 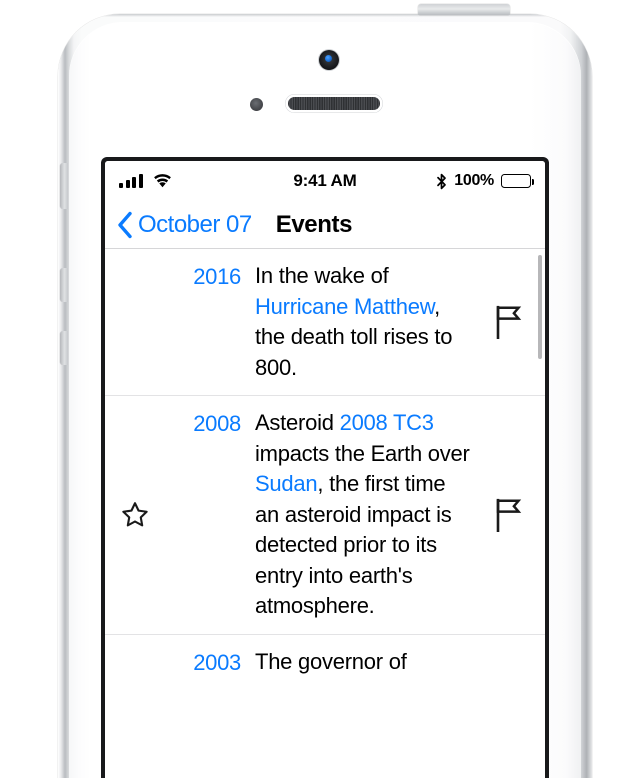 I want to click on back-button-label: October 07, so click(x=195, y=224).